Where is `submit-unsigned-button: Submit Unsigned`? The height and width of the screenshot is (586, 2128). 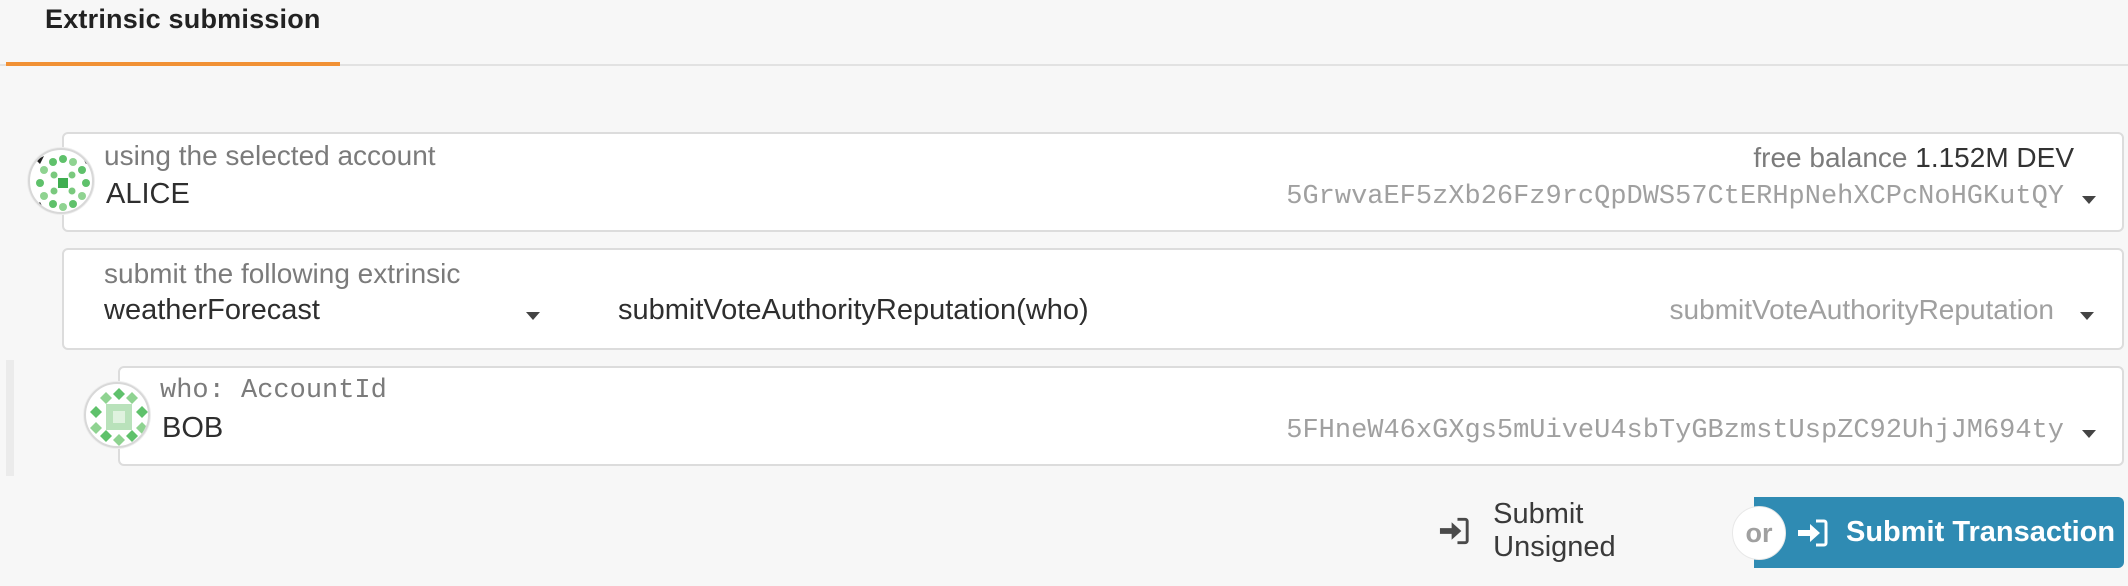
submit-unsigned-button: Submit Unsigned is located at coordinates (1573, 531).